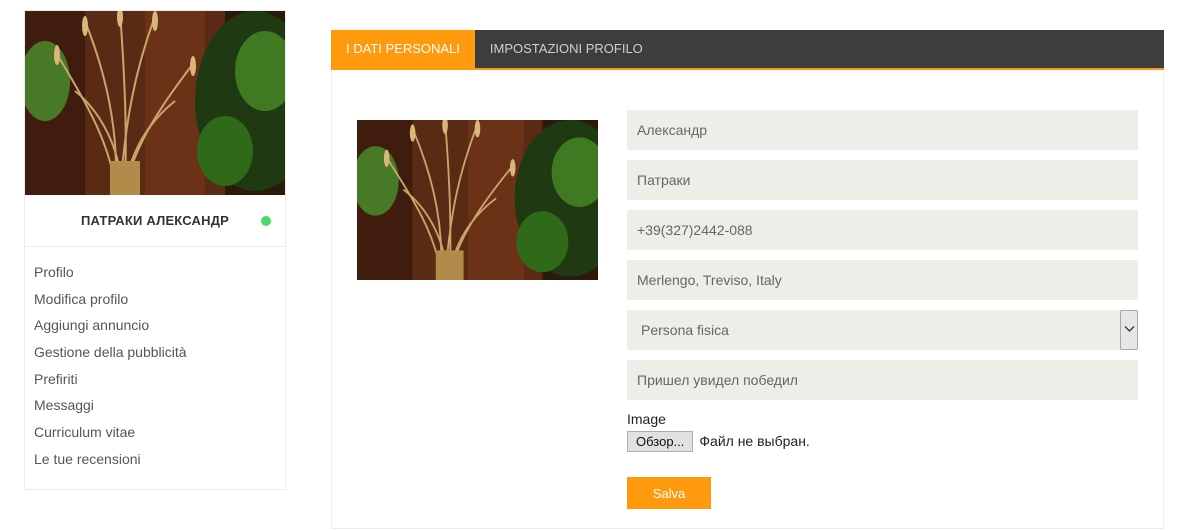 Image resolution: width=1192 pixels, height=531 pixels. I want to click on profile-cover-image, so click(155, 103).